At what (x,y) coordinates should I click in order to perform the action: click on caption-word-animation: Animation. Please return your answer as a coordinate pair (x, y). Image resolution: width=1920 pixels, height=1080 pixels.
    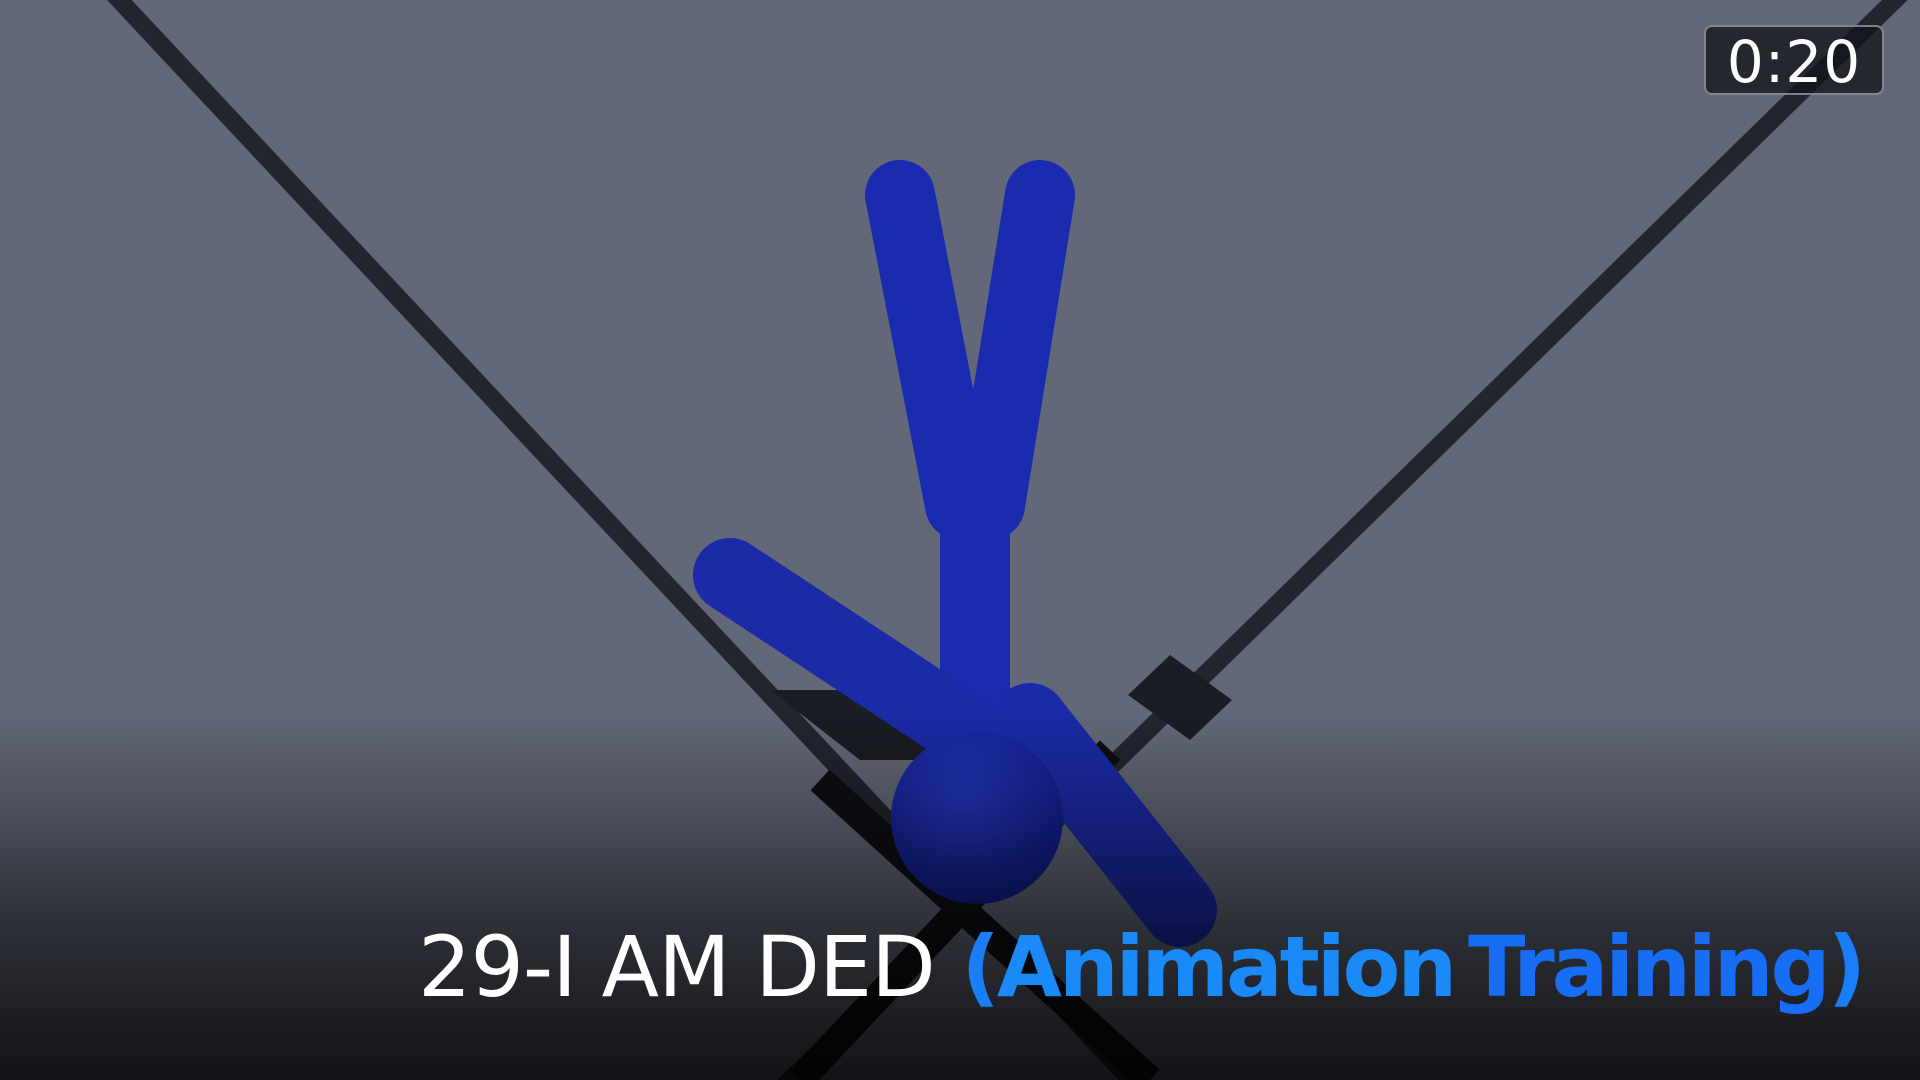
    Looking at the image, I should click on (1226, 967).